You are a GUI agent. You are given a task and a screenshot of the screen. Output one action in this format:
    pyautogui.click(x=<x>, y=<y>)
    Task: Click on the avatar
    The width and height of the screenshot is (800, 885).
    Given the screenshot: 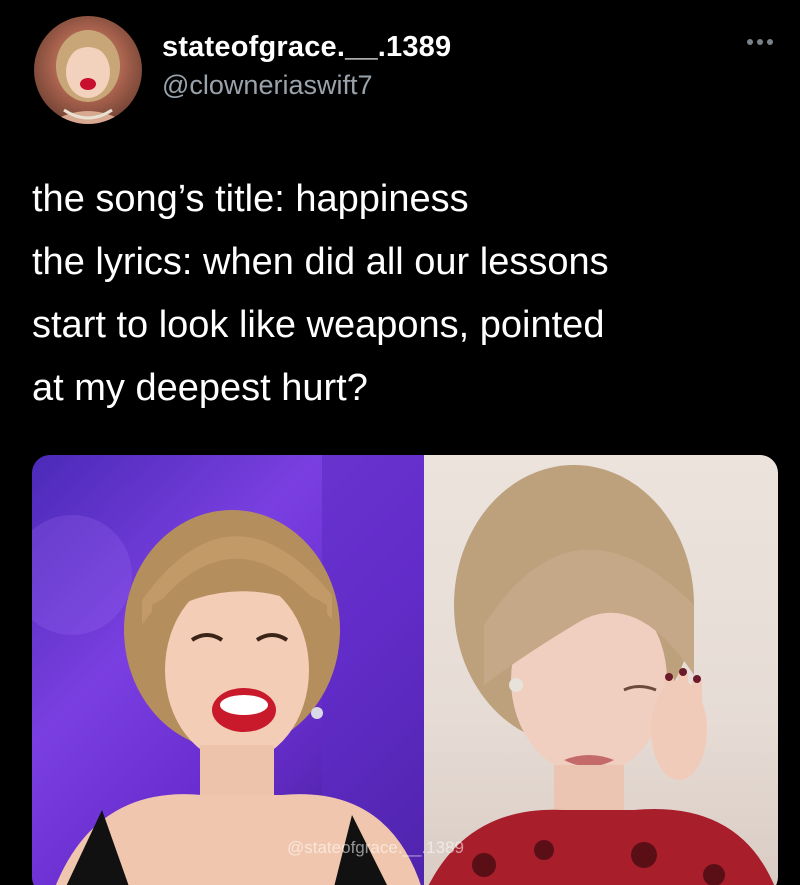 What is the action you would take?
    pyautogui.click(x=88, y=70)
    